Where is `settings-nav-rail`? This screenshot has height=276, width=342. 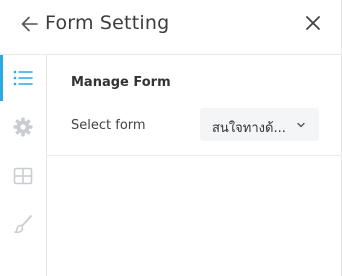 settings-nav-rail is located at coordinates (23, 165).